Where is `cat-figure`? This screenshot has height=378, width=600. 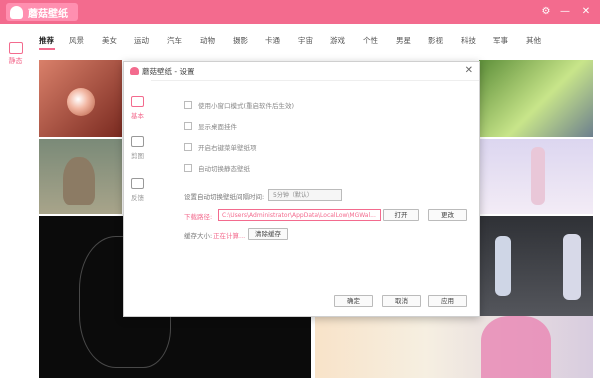
cat-figure is located at coordinates (79, 181).